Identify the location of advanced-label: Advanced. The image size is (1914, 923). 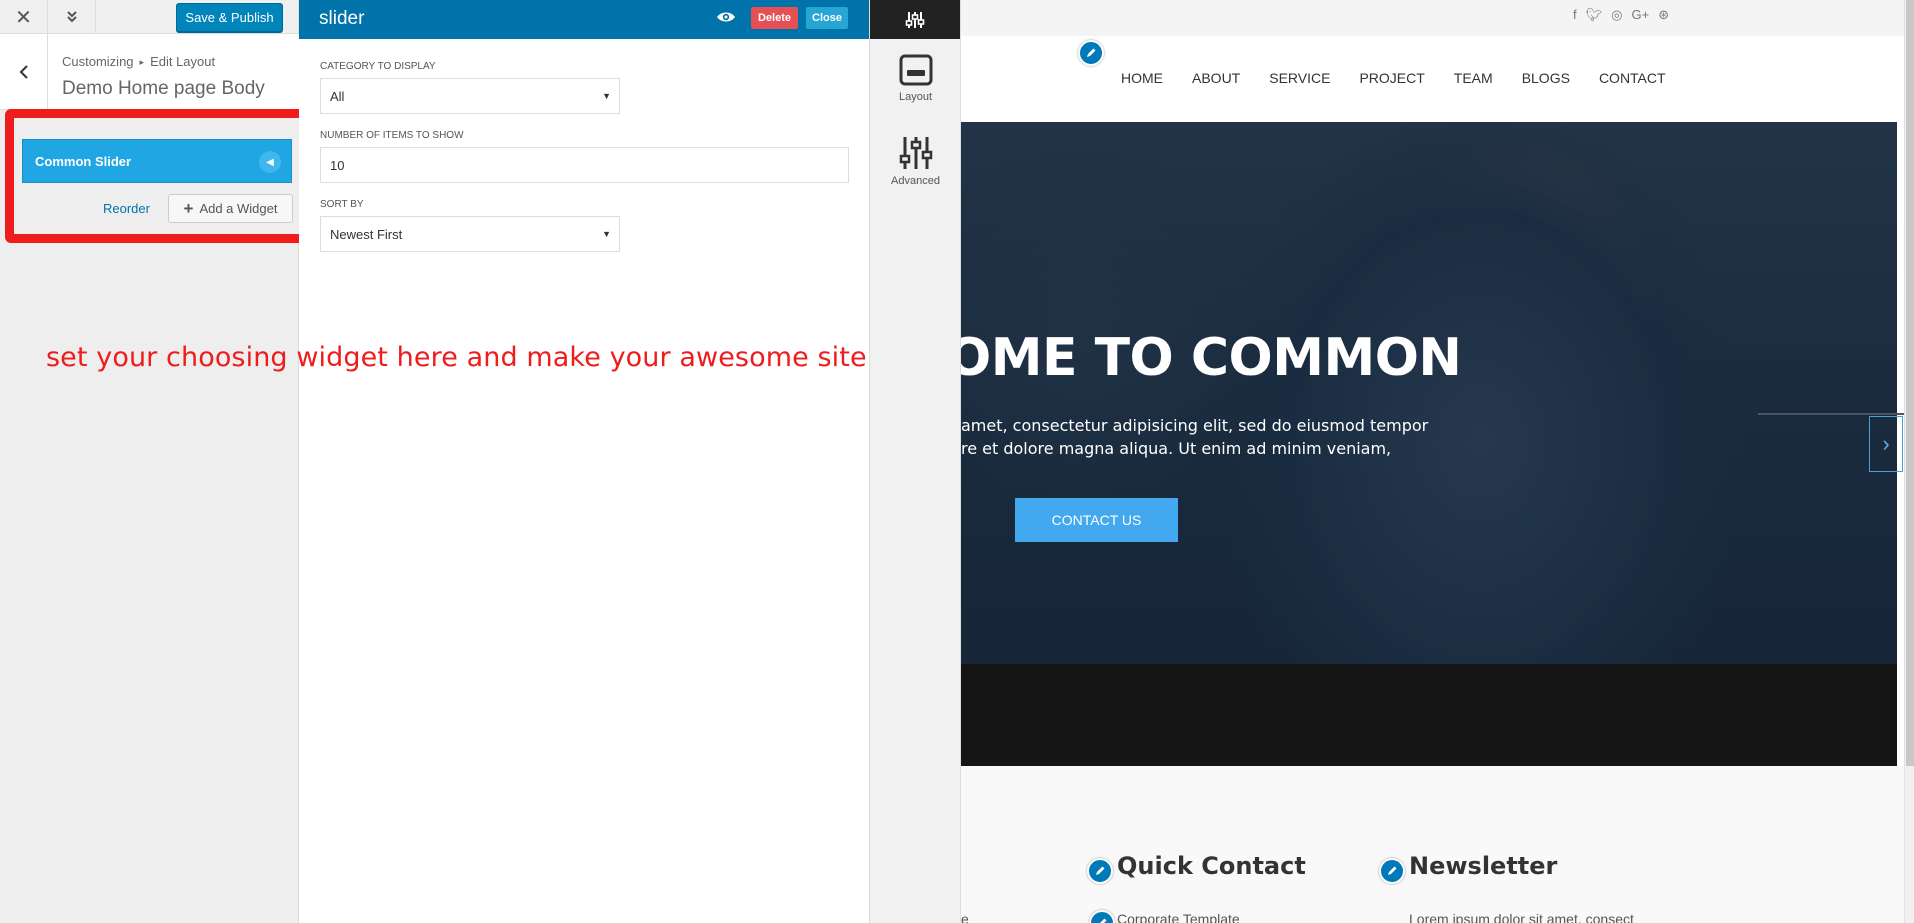
(915, 181).